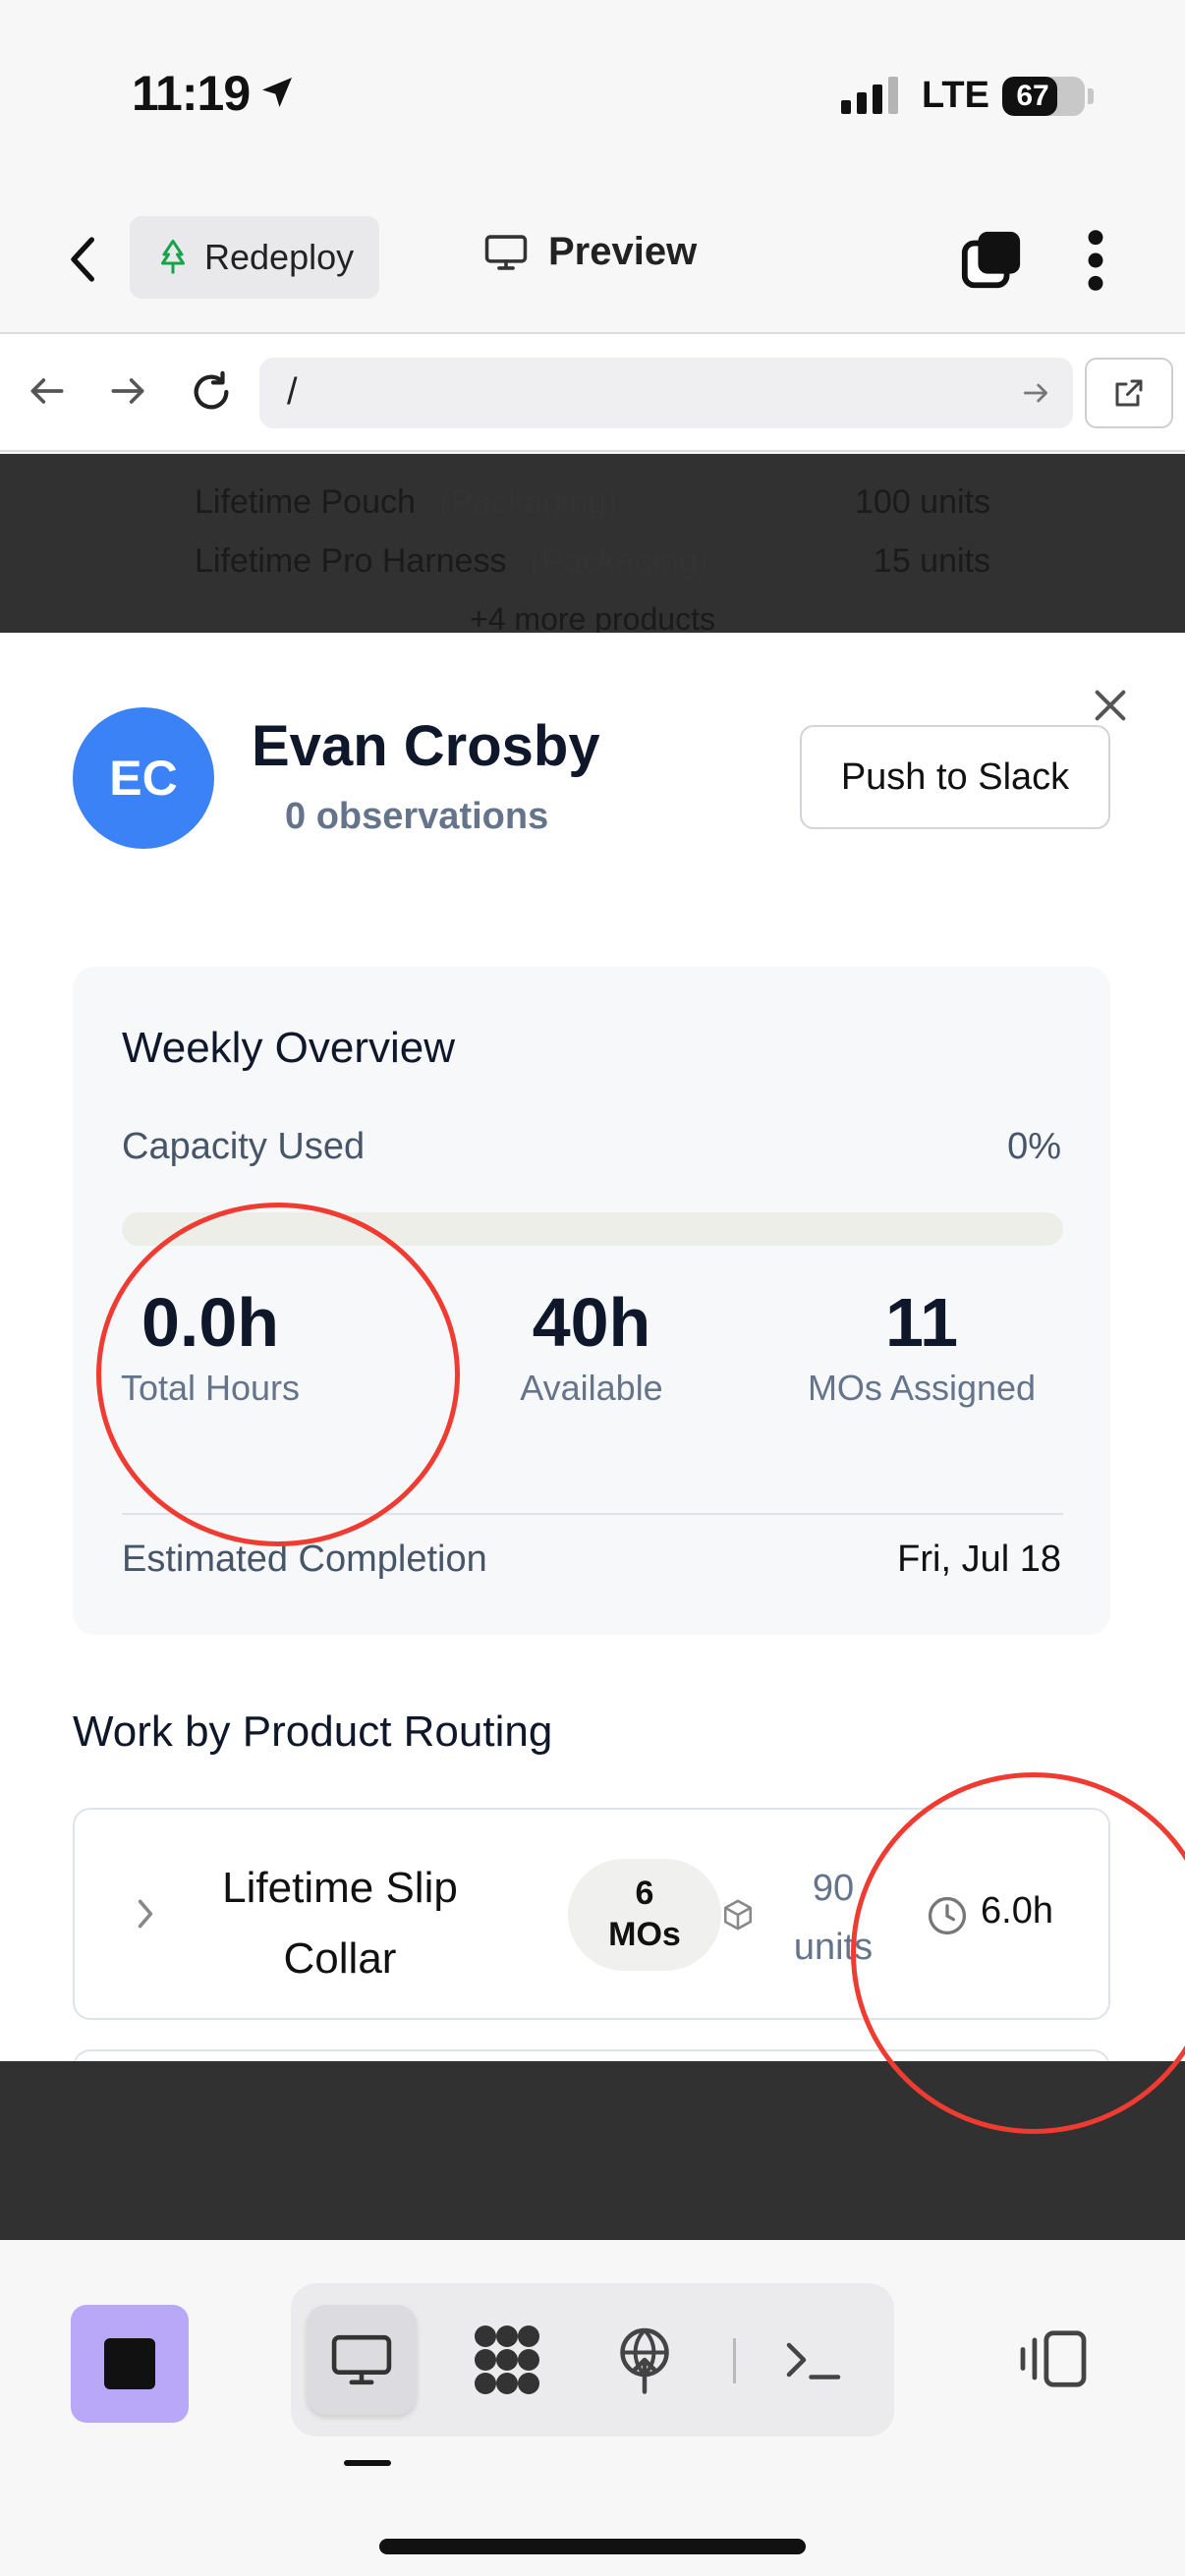 This screenshot has width=1185, height=2576. I want to click on battery-icon: 67, so click(1044, 96).